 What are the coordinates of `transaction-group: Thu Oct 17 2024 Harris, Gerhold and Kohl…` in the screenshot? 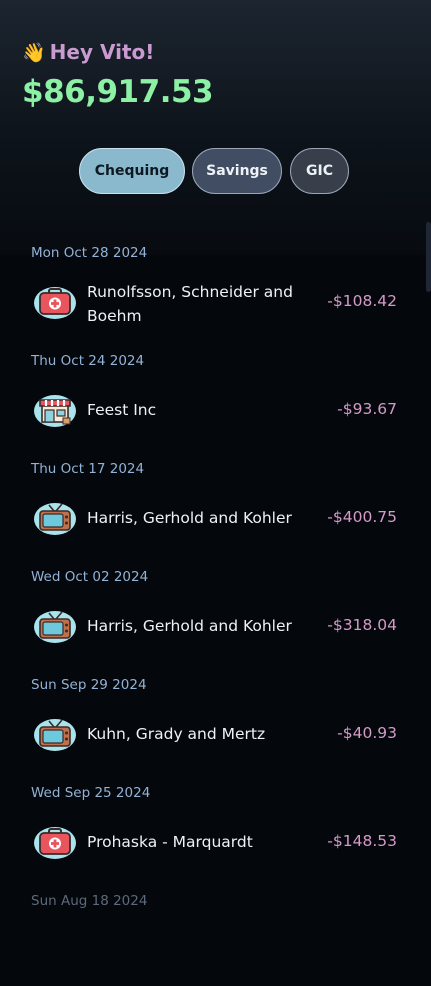 It's located at (215, 500).